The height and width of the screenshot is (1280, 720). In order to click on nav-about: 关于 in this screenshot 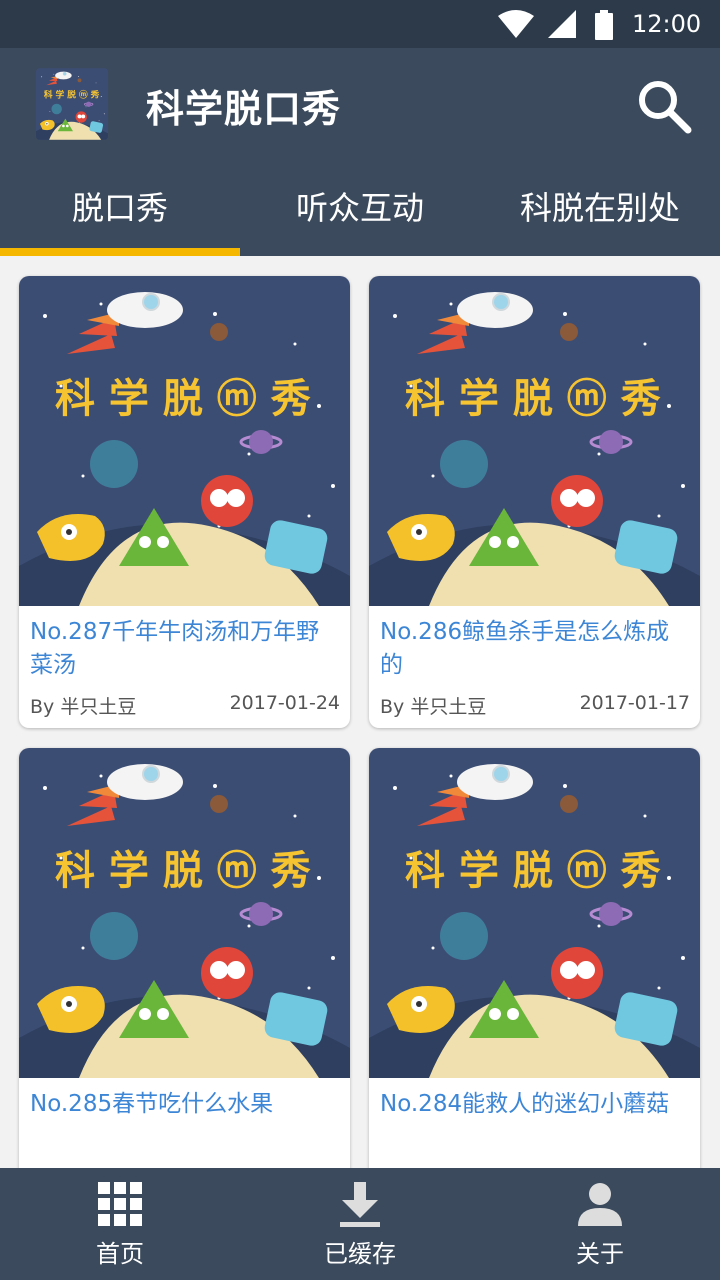, I will do `click(600, 1224)`.